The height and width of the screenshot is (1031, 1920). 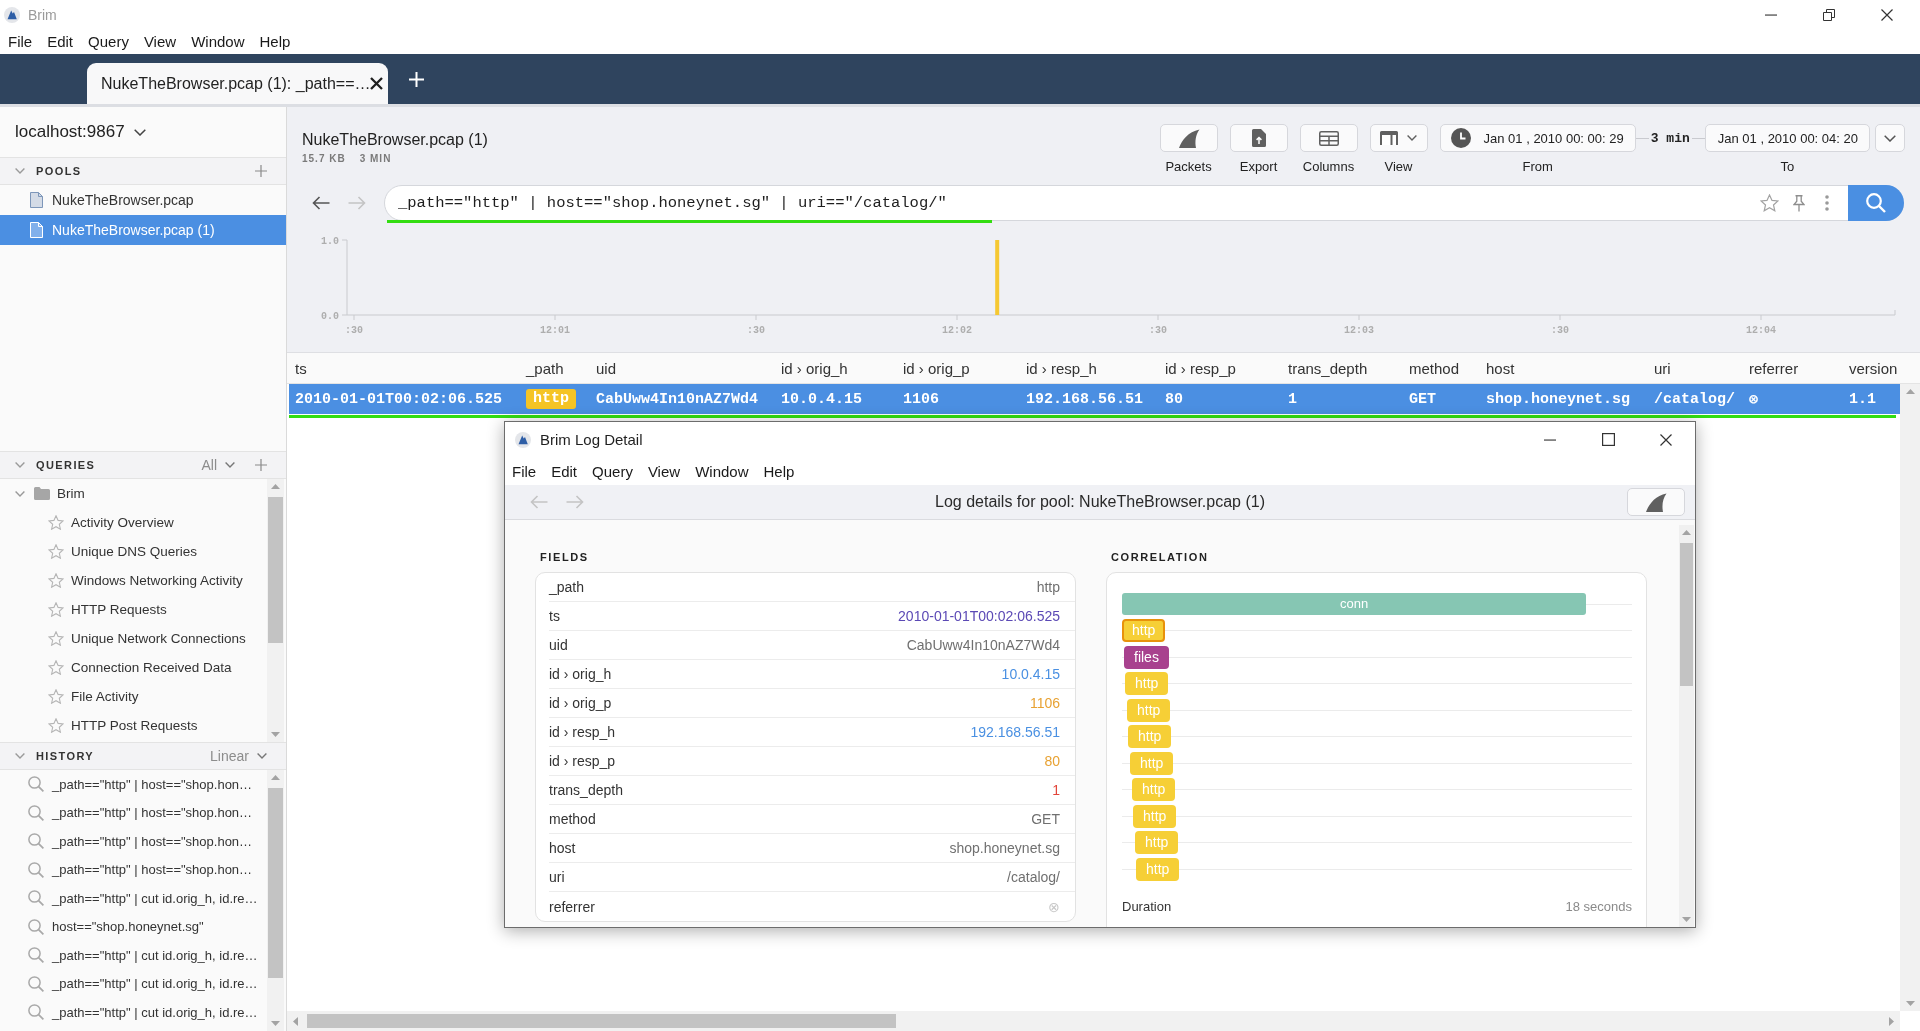 What do you see at coordinates (1891, 1021) in the screenshot?
I see `scroll-right-icon` at bounding box center [1891, 1021].